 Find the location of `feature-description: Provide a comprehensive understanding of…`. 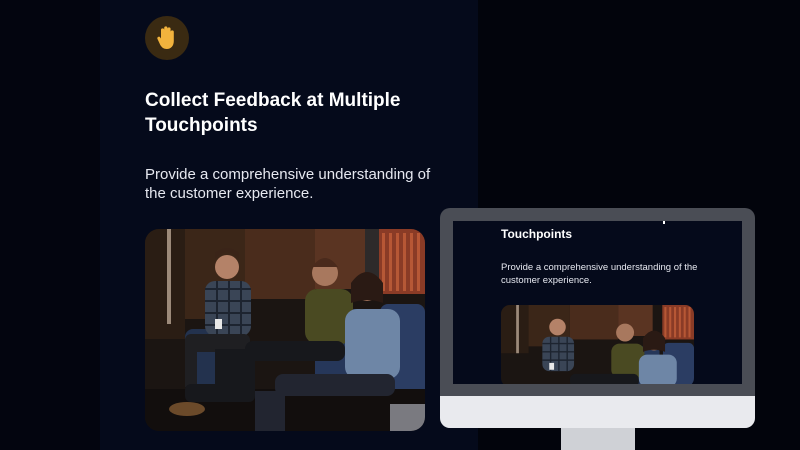

feature-description: Provide a comprehensive understanding of… is located at coordinates (288, 184).